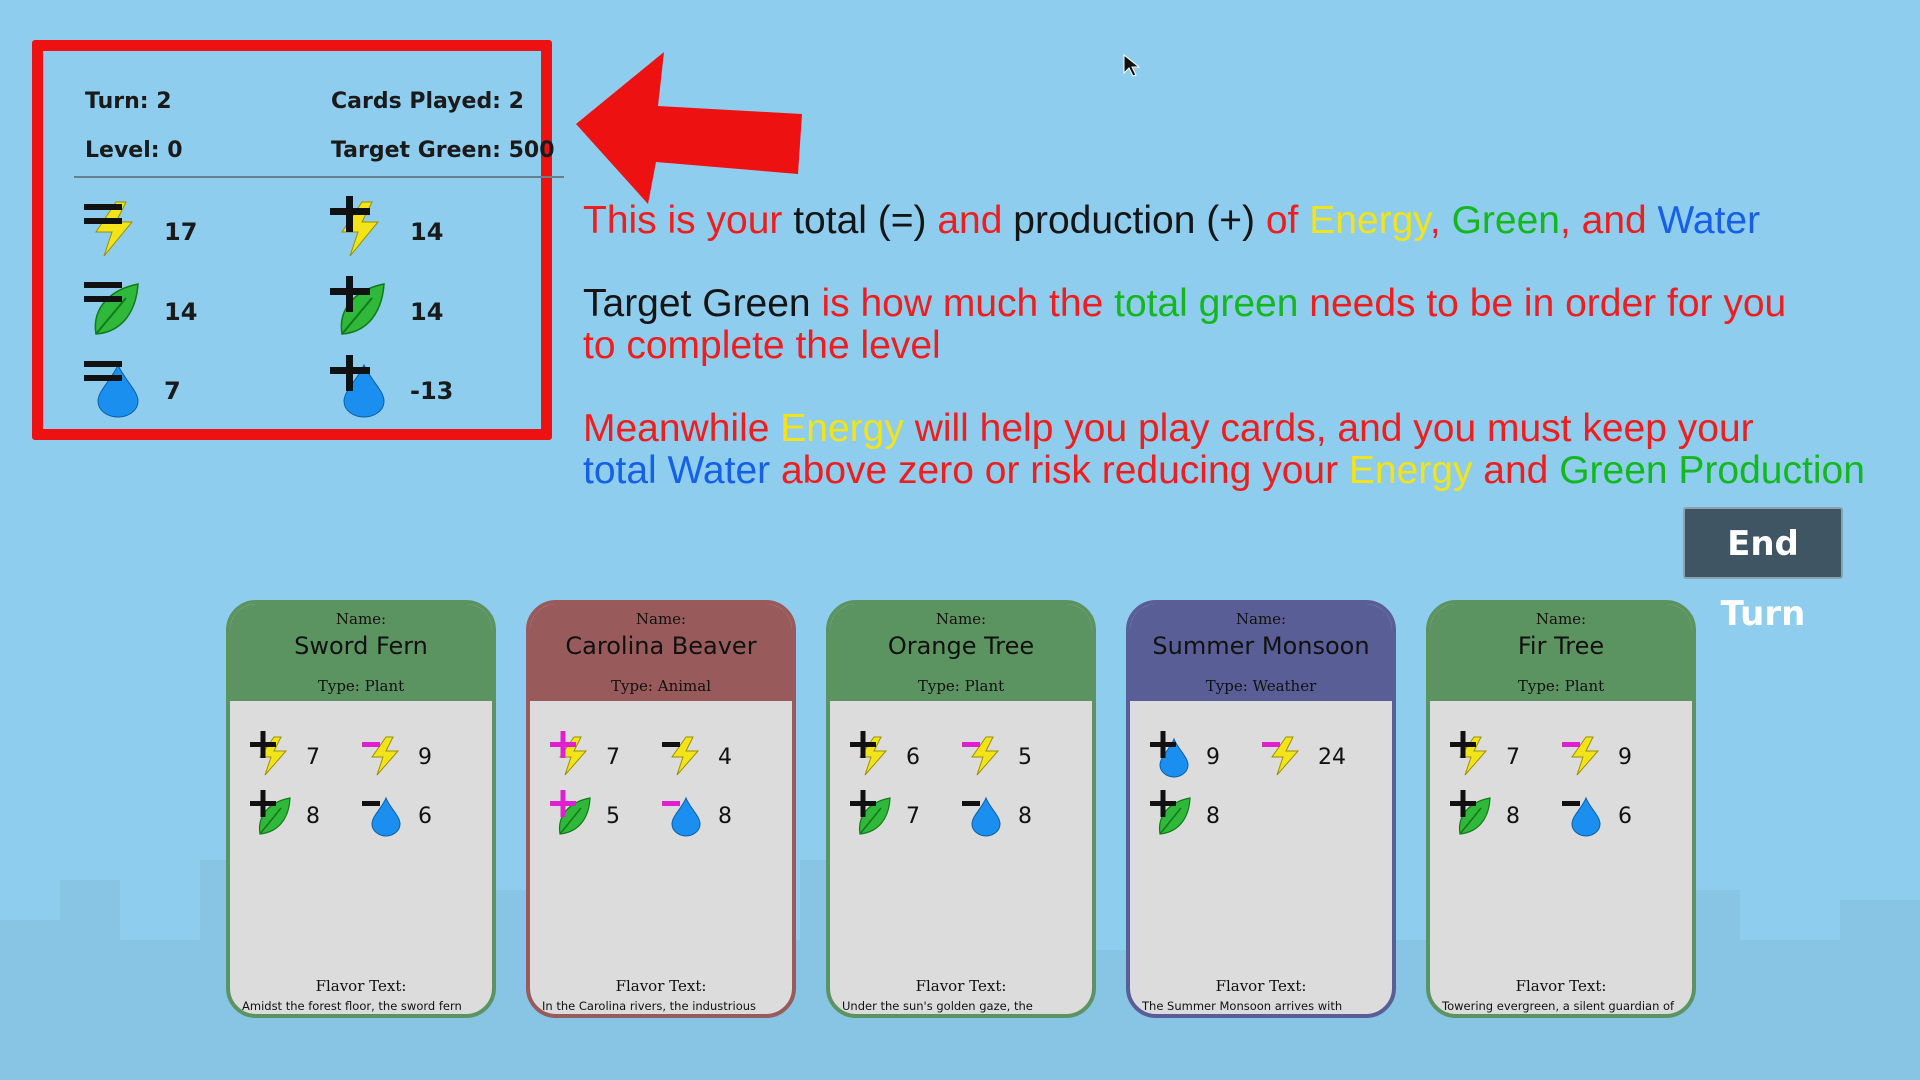  I want to click on target-green-label: Target Green: 500, so click(443, 150).